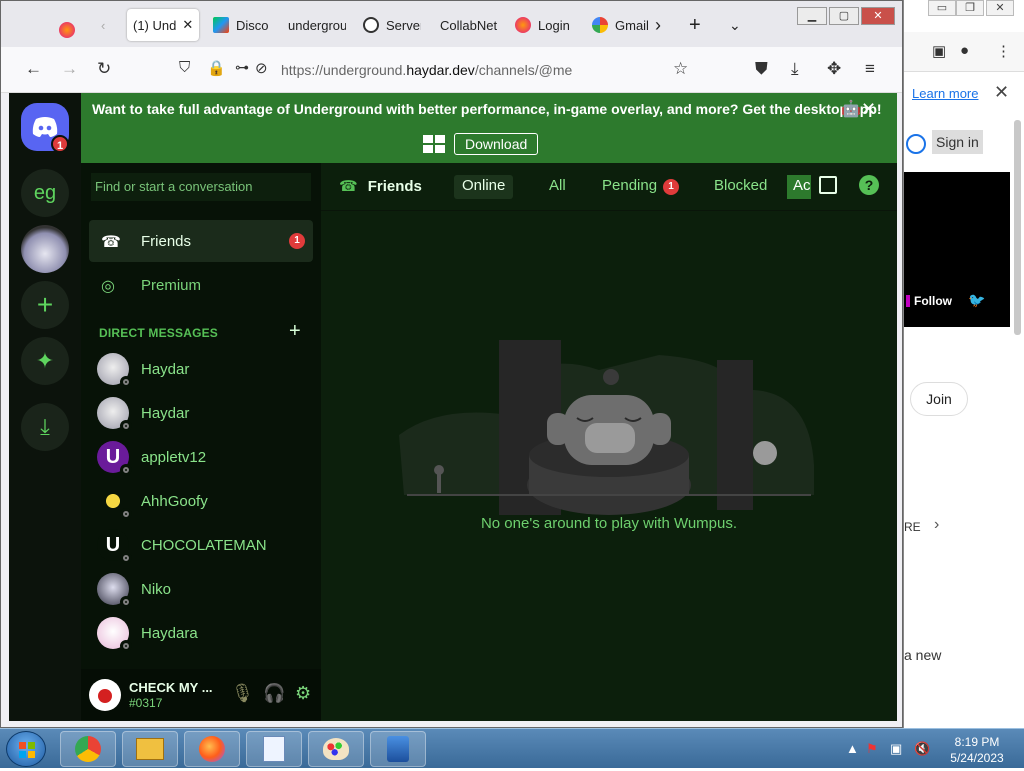  I want to click on tab-collabnet: CollabNet, so click(471, 25).